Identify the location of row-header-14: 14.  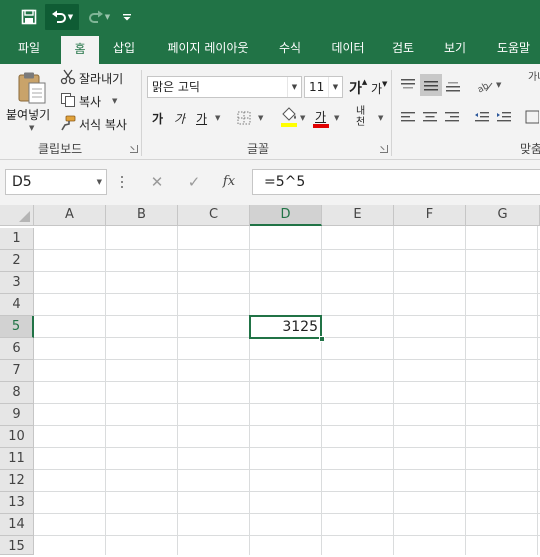
(17, 525).